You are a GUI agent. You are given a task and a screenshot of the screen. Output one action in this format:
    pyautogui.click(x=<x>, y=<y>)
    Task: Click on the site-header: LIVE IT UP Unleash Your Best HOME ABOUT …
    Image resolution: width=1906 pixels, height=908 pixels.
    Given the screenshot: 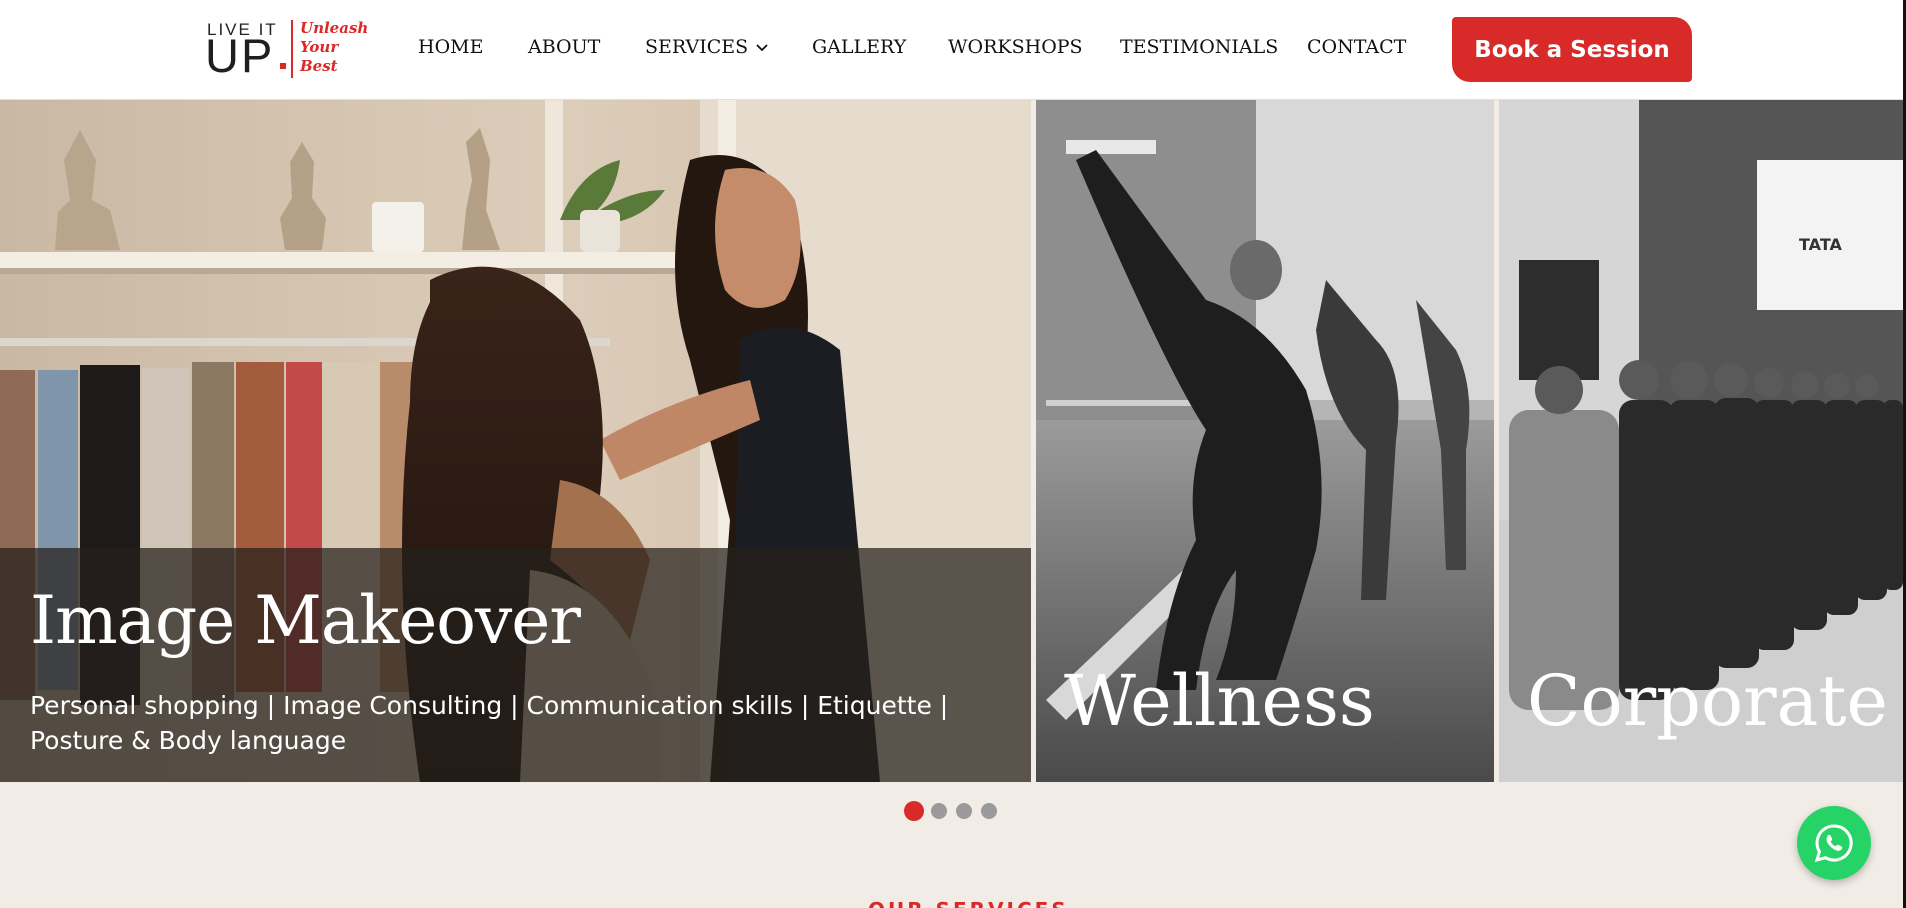 What is the action you would take?
    pyautogui.click(x=953, y=49)
    